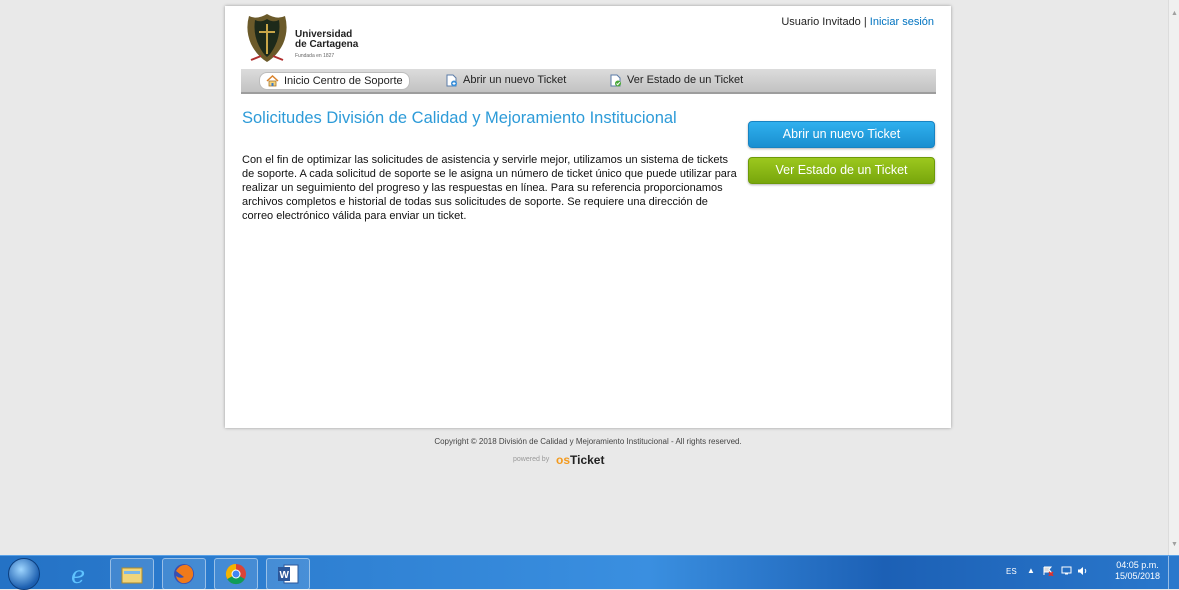  I want to click on login-link: Iniciar sesión, so click(902, 22).